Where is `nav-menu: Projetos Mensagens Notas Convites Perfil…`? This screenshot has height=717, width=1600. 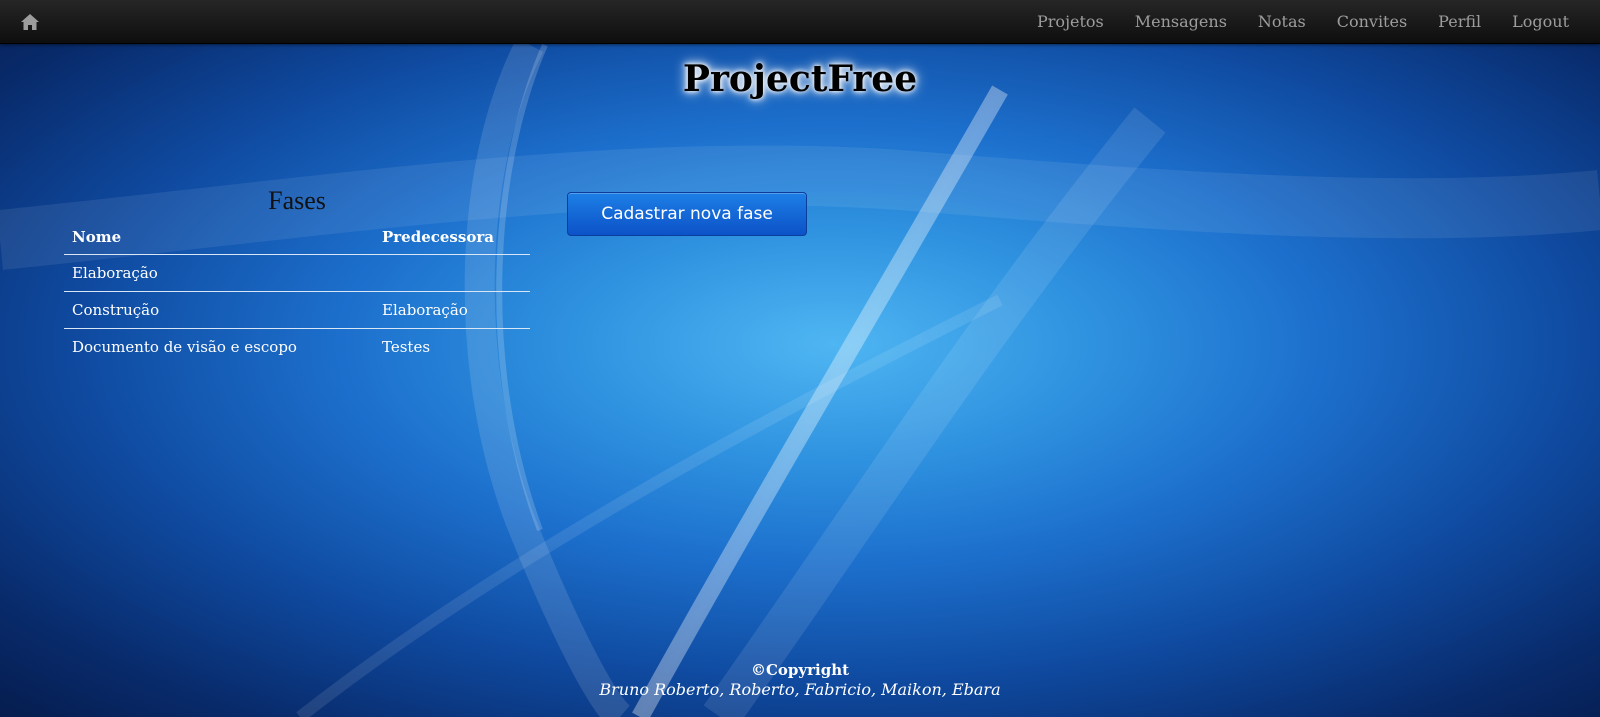
nav-menu: Projetos Mensagens Notas Convites Perfil… is located at coordinates (1287, 22).